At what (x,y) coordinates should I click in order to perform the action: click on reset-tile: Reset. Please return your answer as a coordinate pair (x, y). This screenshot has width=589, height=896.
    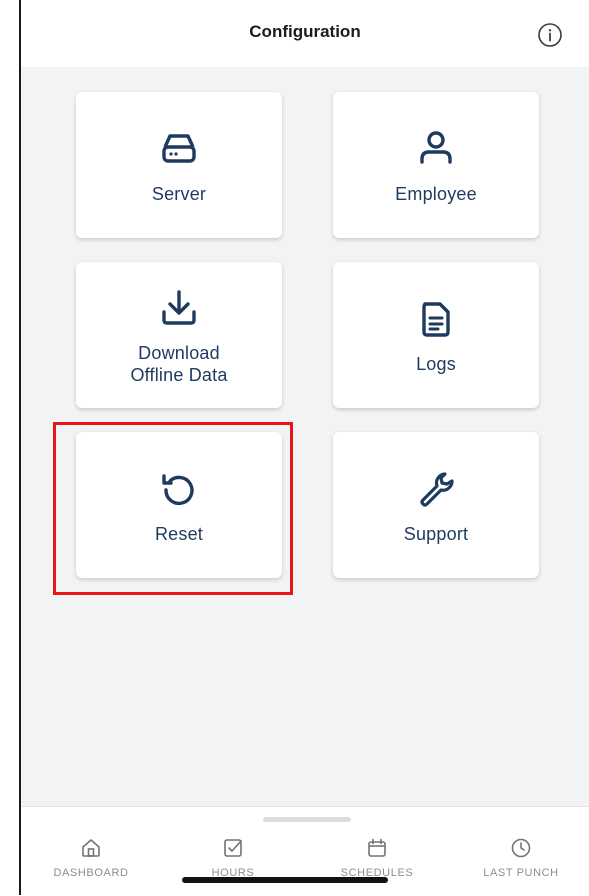
    Looking at the image, I should click on (179, 505).